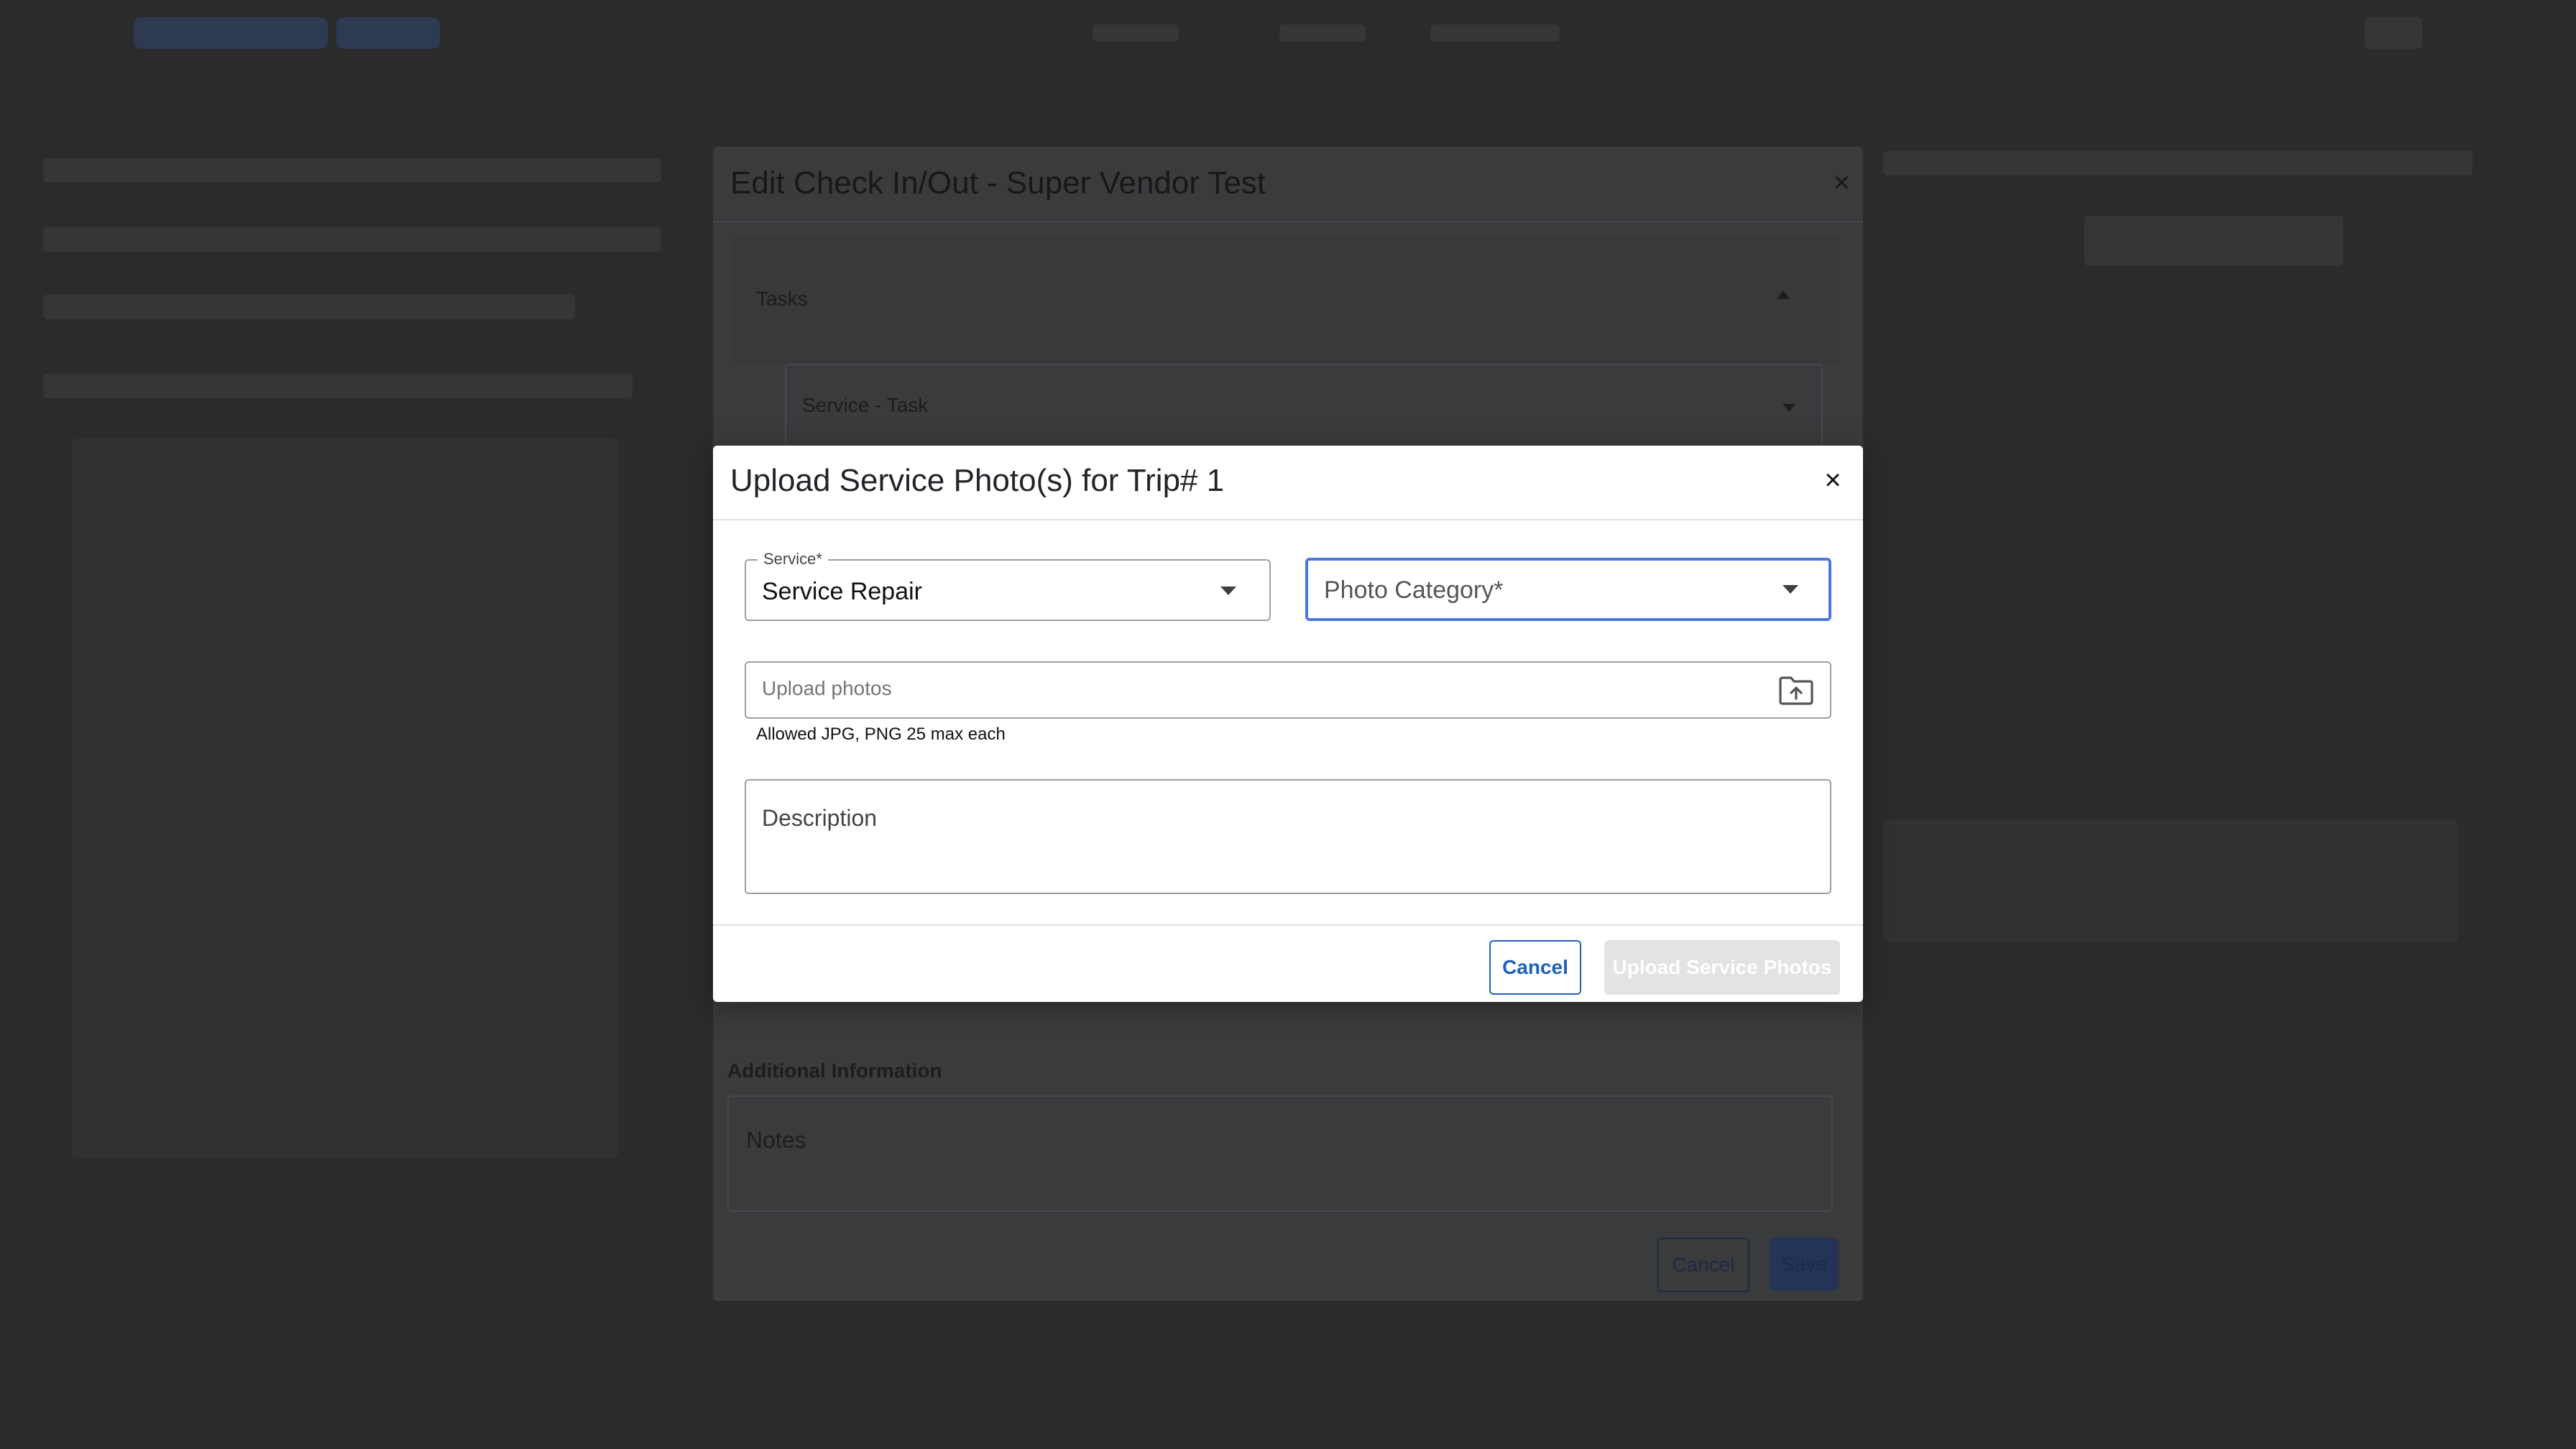 The height and width of the screenshot is (1449, 2576). What do you see at coordinates (2213, 241) in the screenshot?
I see `bg-button` at bounding box center [2213, 241].